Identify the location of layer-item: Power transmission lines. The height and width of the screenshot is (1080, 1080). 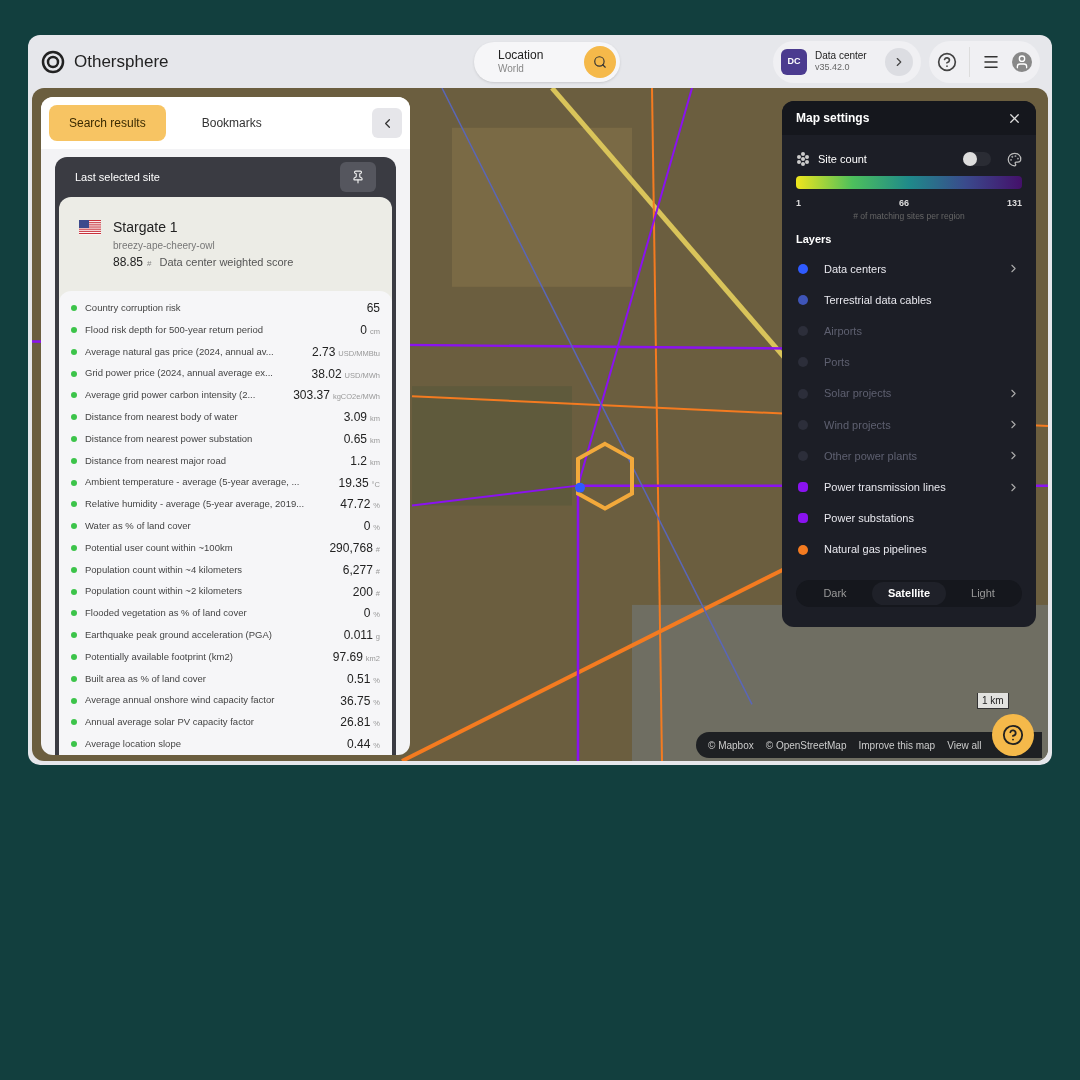
(909, 487).